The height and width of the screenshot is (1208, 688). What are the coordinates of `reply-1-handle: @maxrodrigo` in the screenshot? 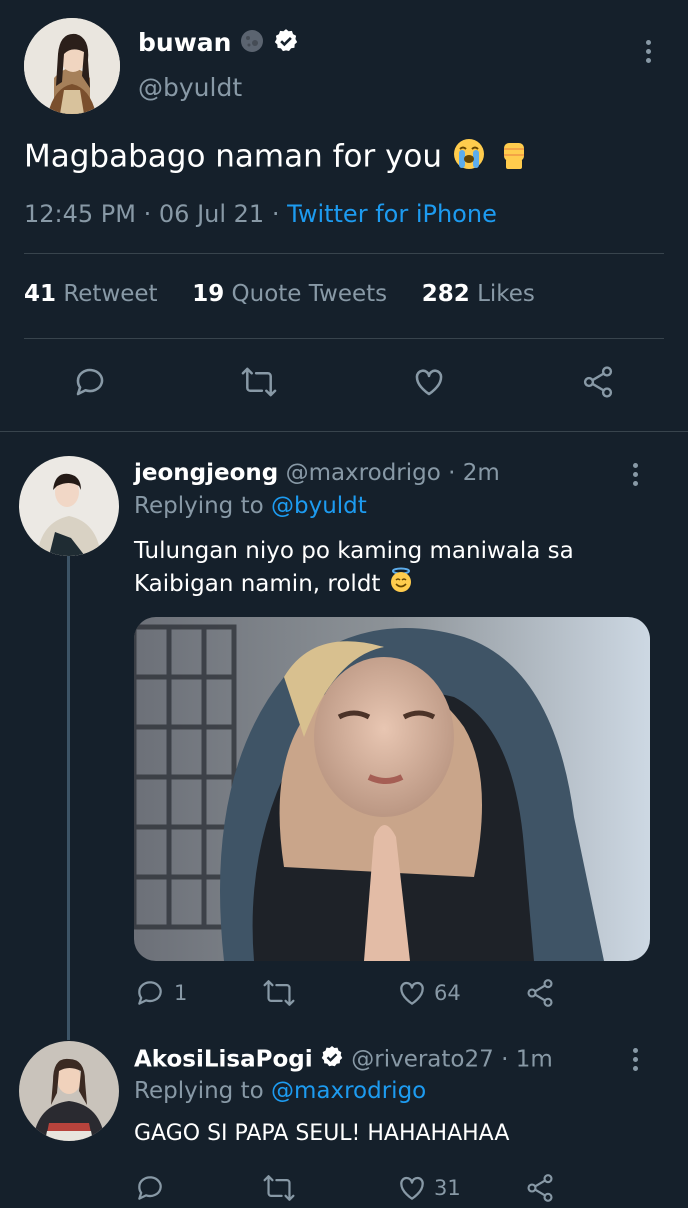 It's located at (363, 473).